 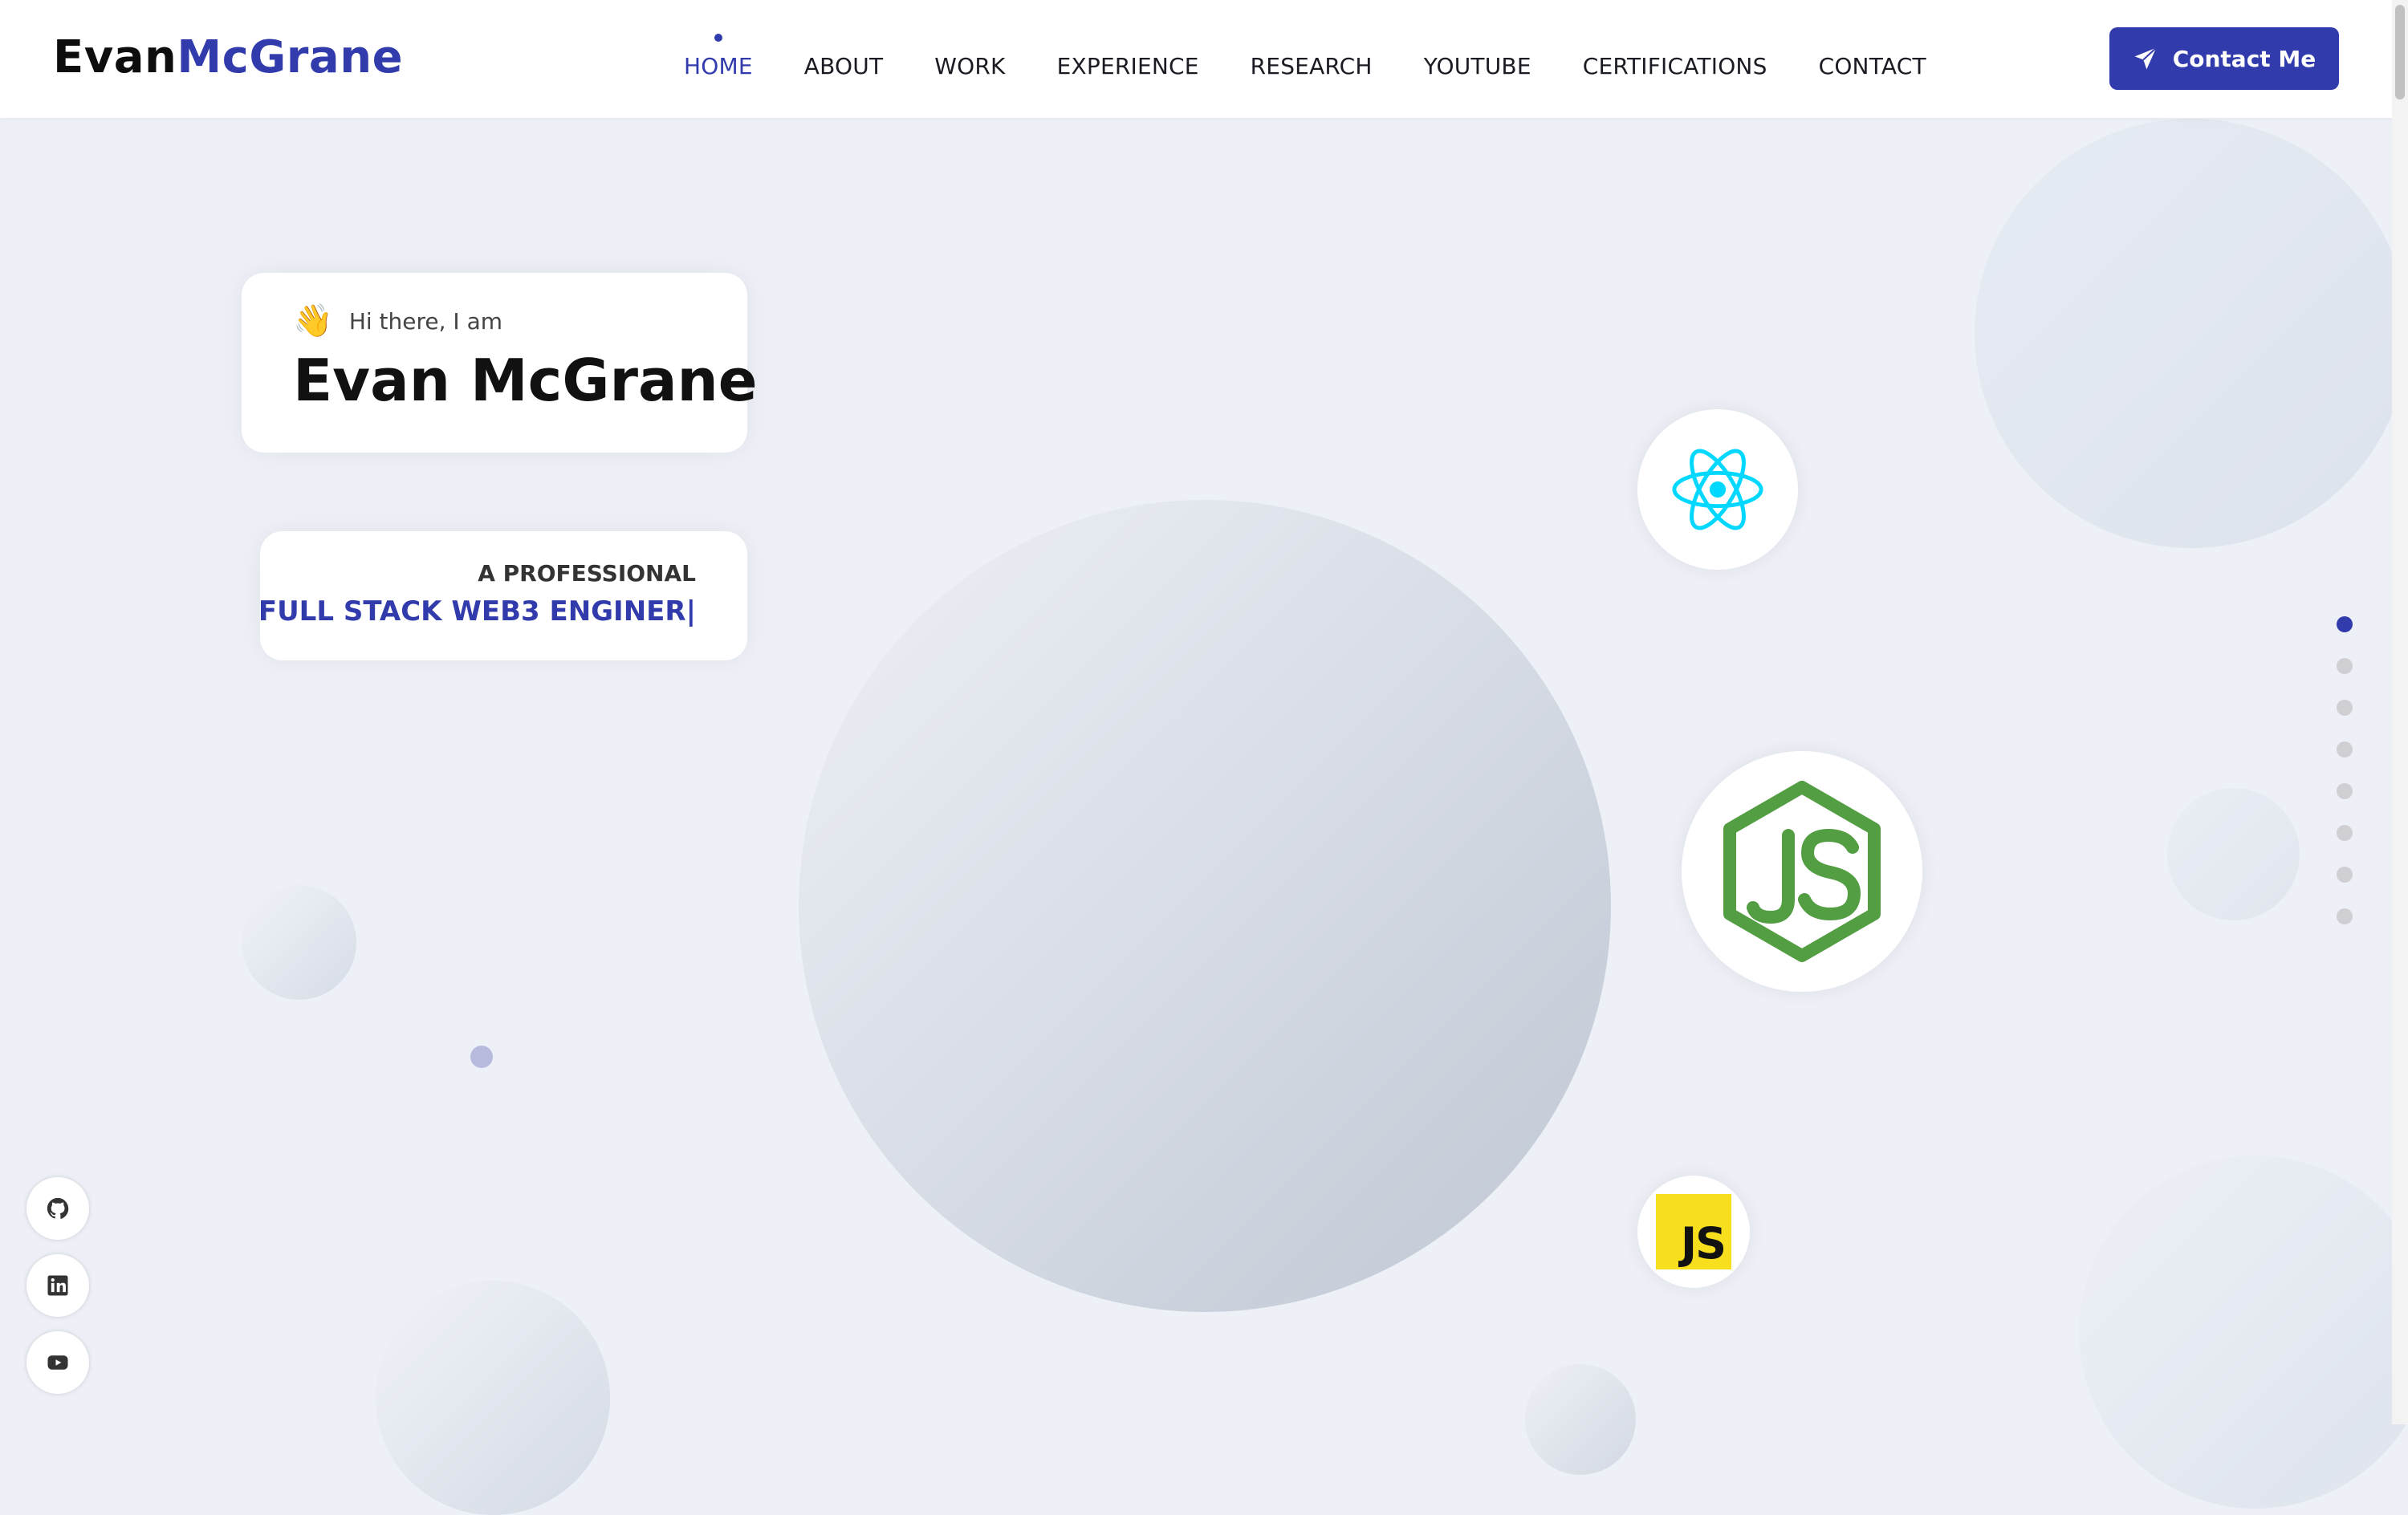 I want to click on javascript-icon: JS, so click(x=1693, y=1231).